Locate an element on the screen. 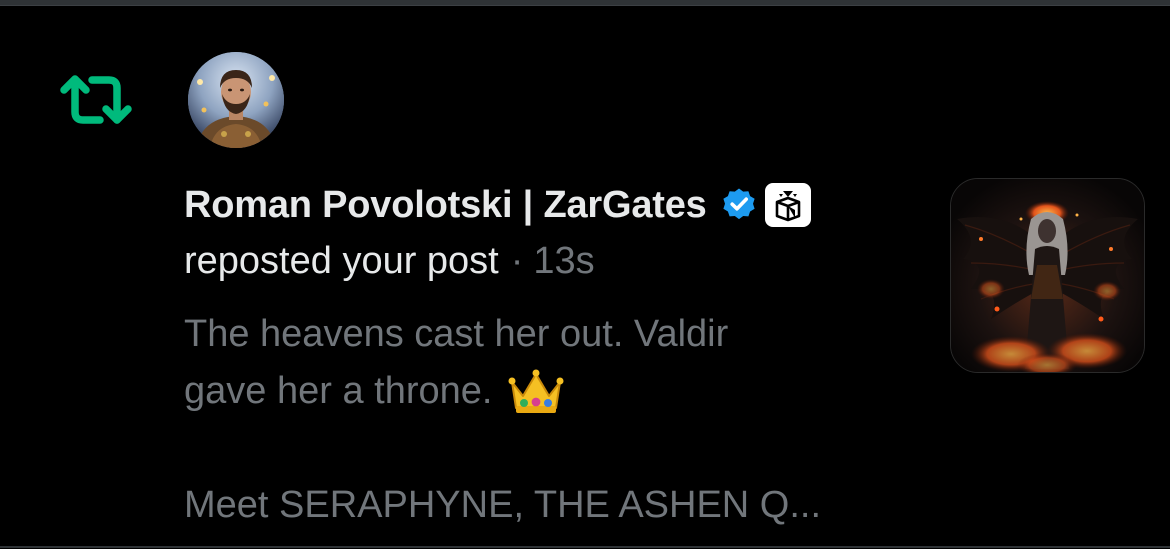 This screenshot has height=549, width=1170. bottom-divider is located at coordinates (585, 547).